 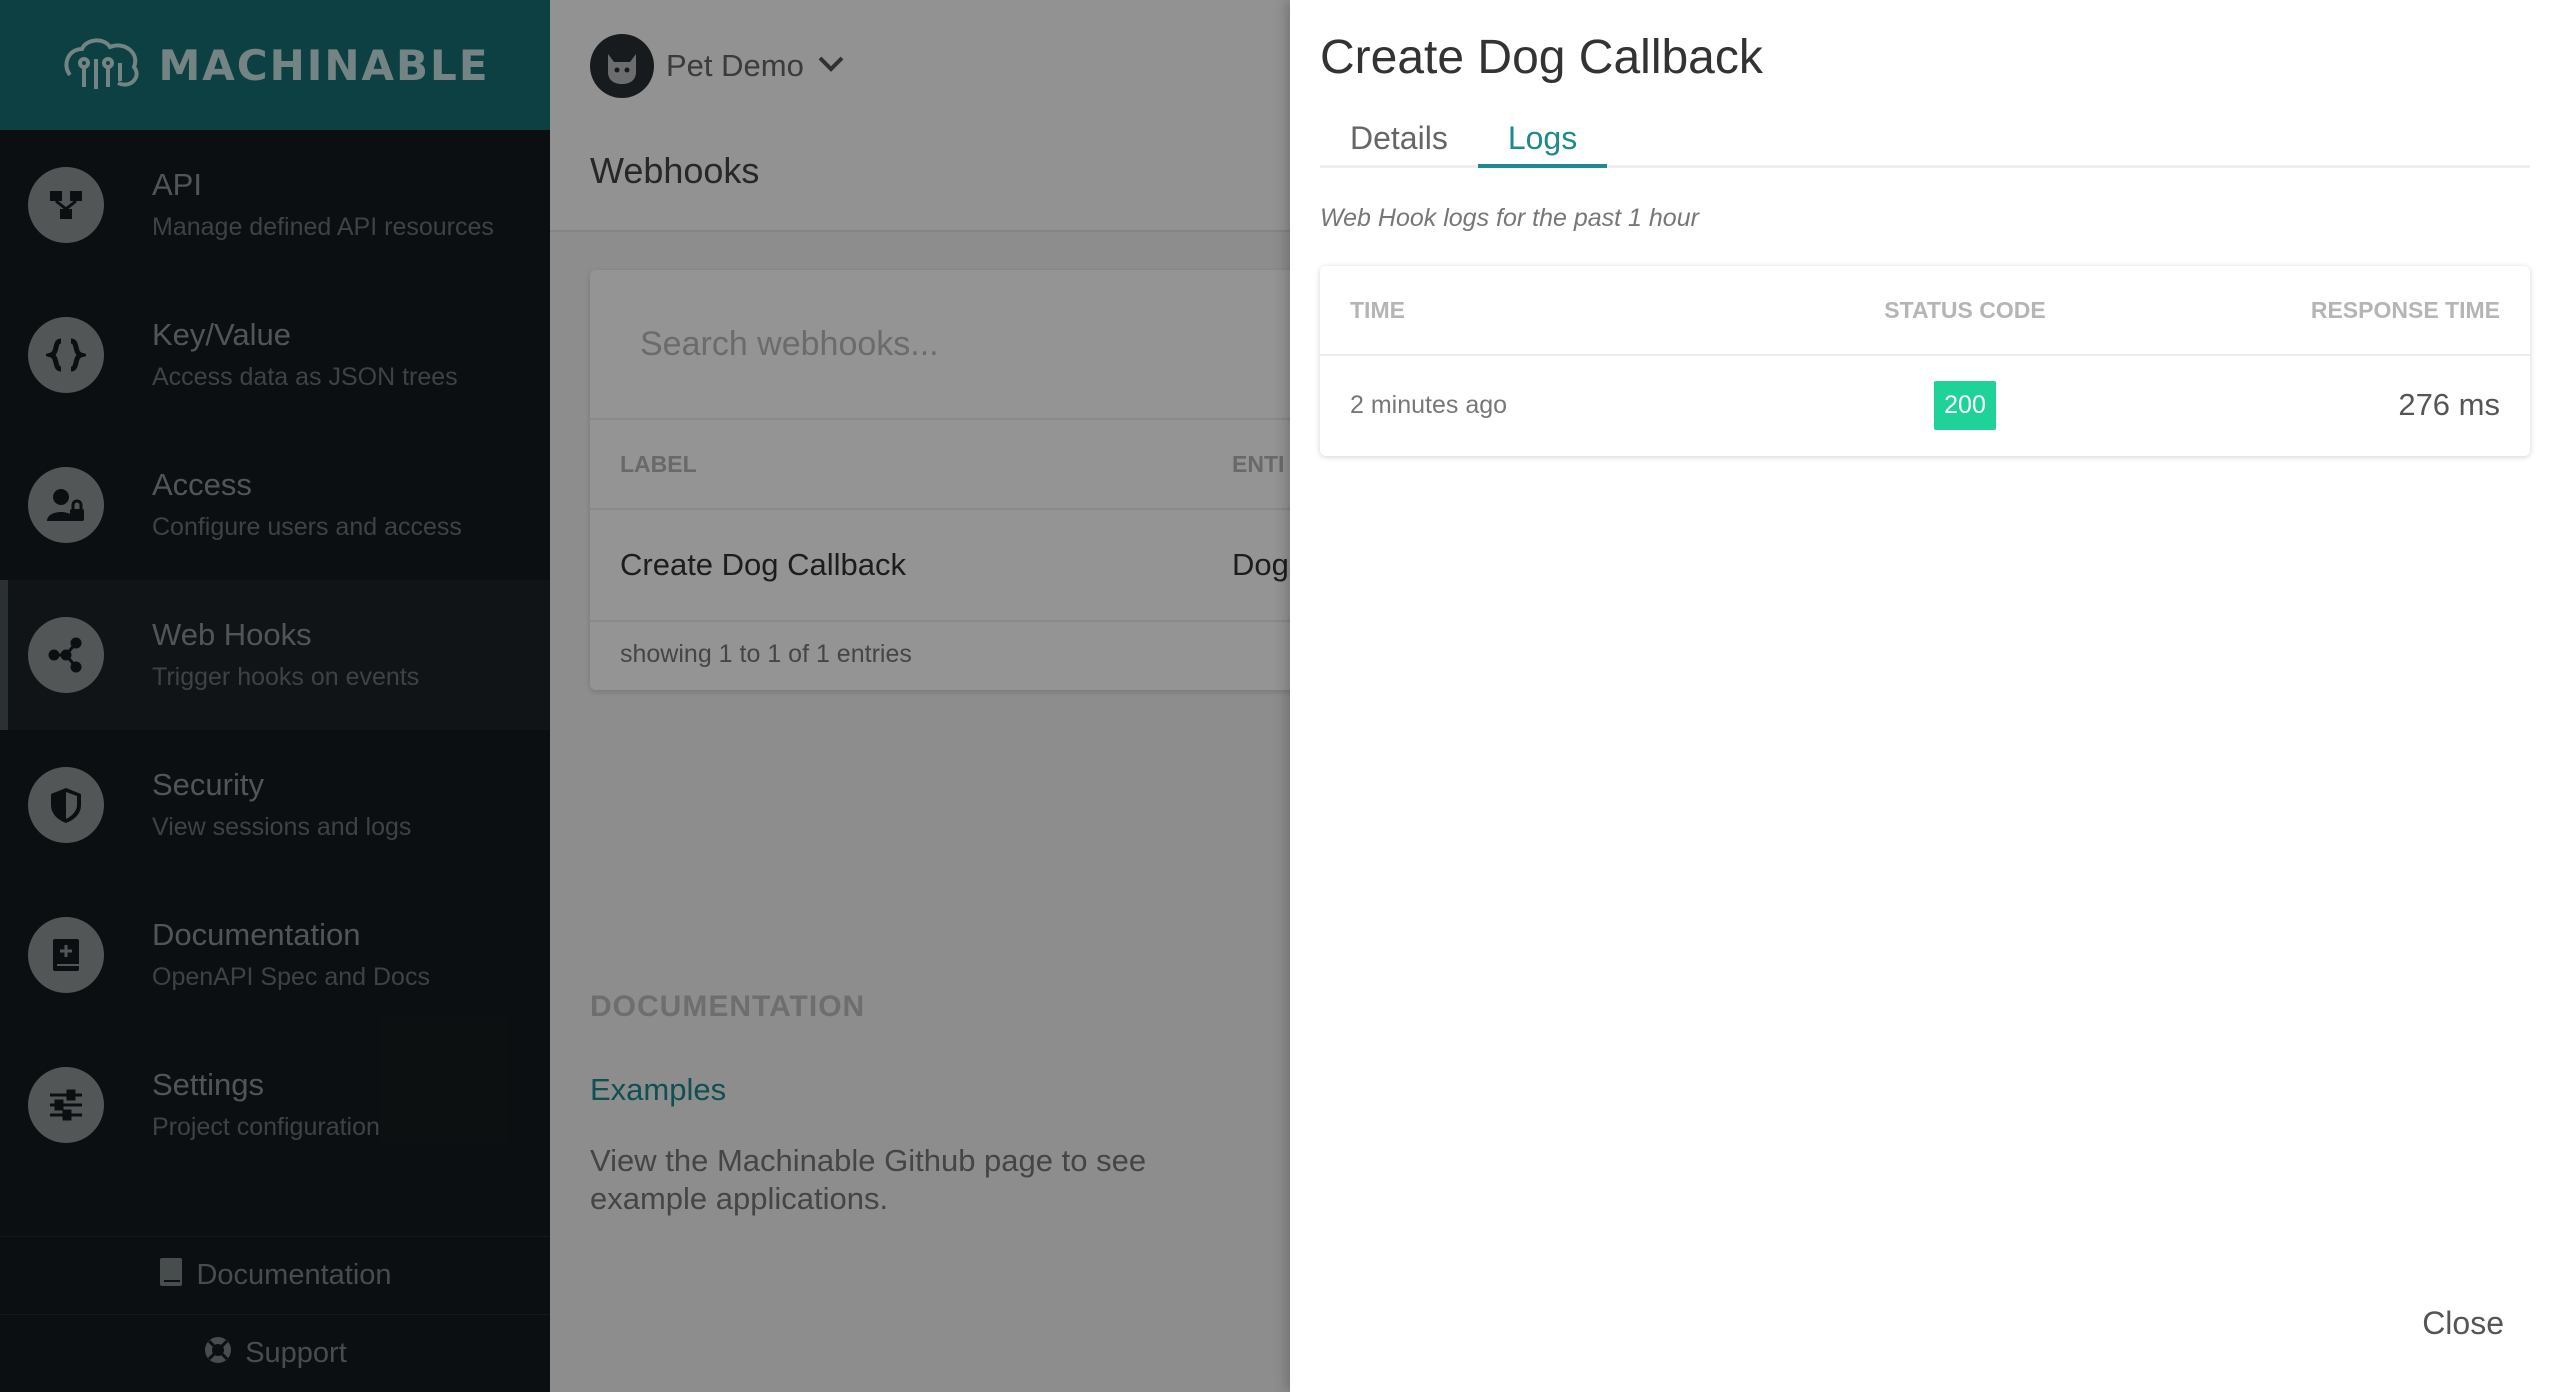 What do you see at coordinates (1509, 218) in the screenshot?
I see `logs-note: Web Hook logs for the past 1 hour` at bounding box center [1509, 218].